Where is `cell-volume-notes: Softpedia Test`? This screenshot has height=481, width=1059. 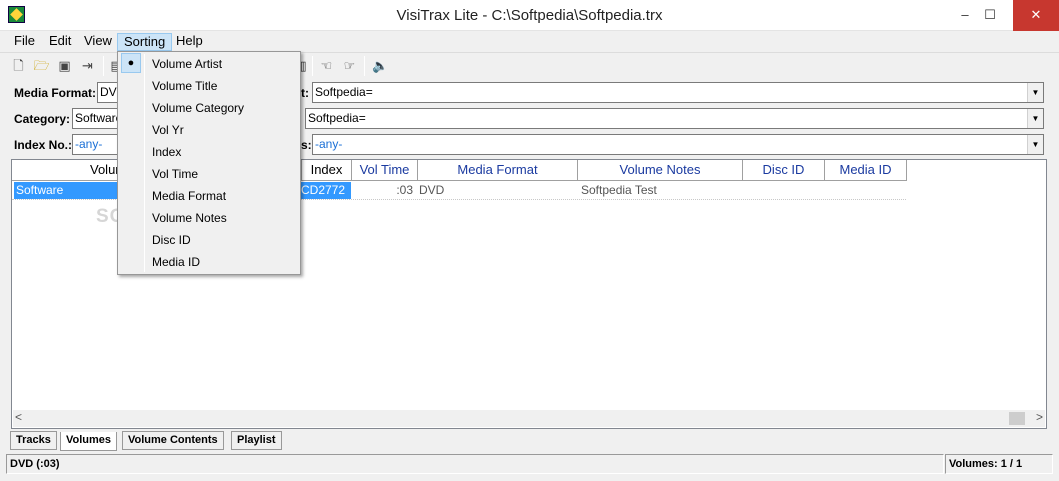 cell-volume-notes: Softpedia Test is located at coordinates (656, 190).